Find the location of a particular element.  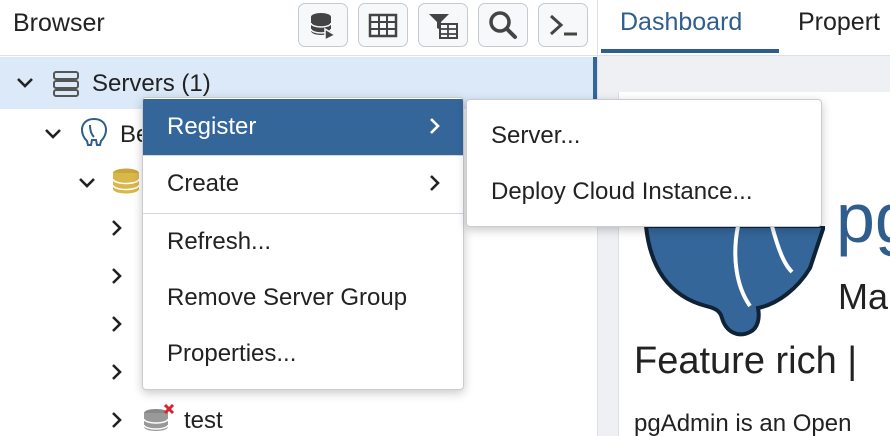

query-tool-button is located at coordinates (323, 25).